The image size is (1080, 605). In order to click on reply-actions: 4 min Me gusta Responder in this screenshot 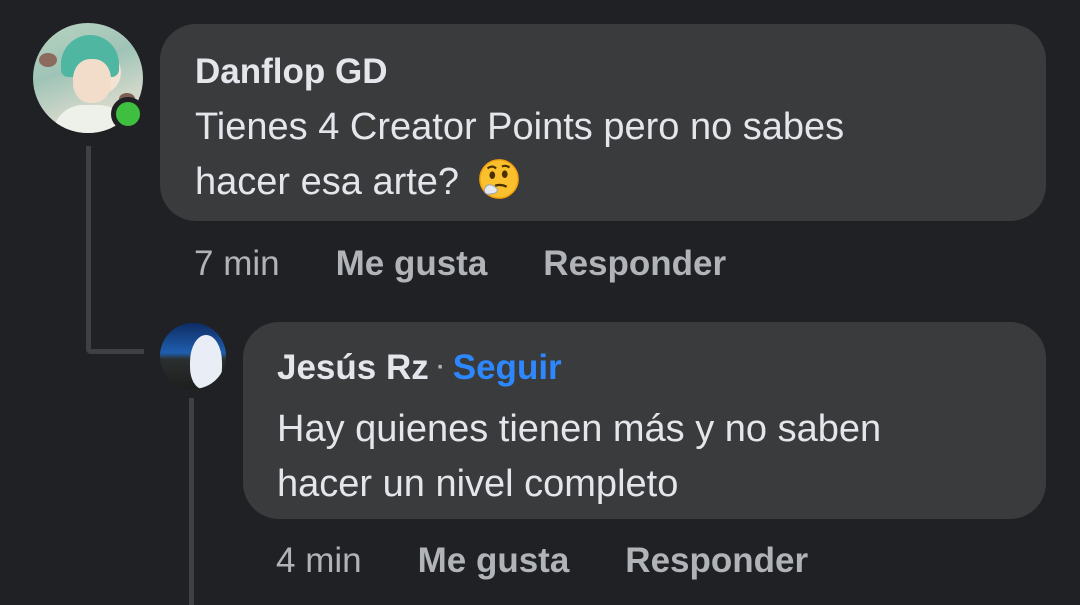, I will do `click(542, 561)`.